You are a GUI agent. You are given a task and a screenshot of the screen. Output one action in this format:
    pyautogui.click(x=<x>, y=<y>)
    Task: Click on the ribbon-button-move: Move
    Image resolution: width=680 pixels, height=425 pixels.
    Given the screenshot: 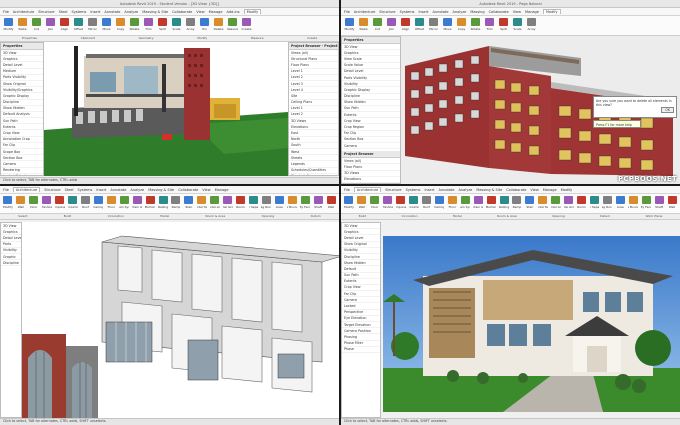 What is the action you would take?
    pyautogui.click(x=106, y=25)
    